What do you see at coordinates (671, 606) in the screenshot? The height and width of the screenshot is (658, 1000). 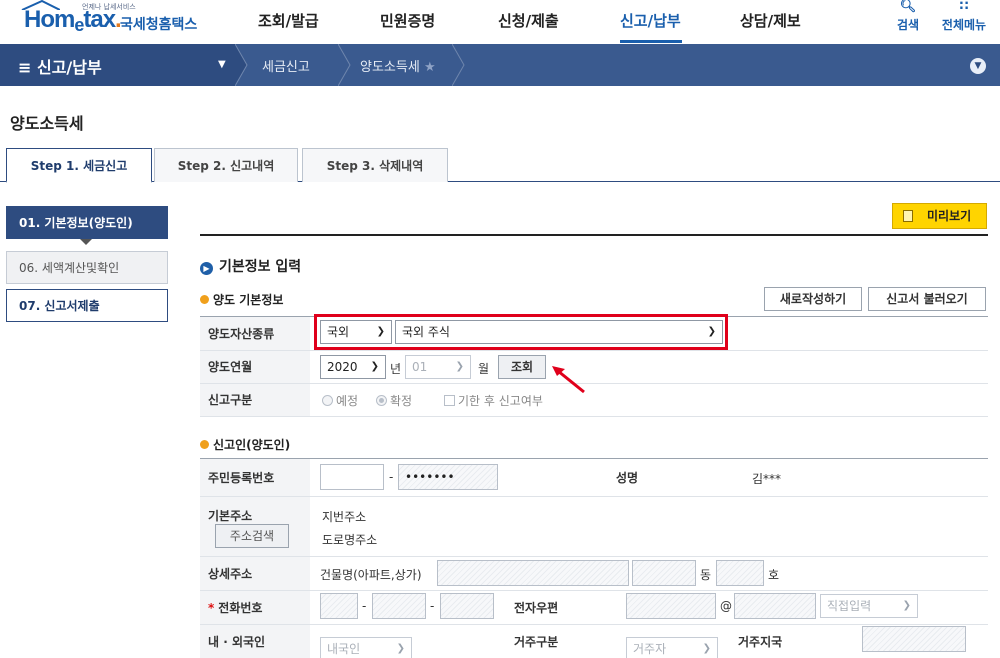 I see `email-id-input` at bounding box center [671, 606].